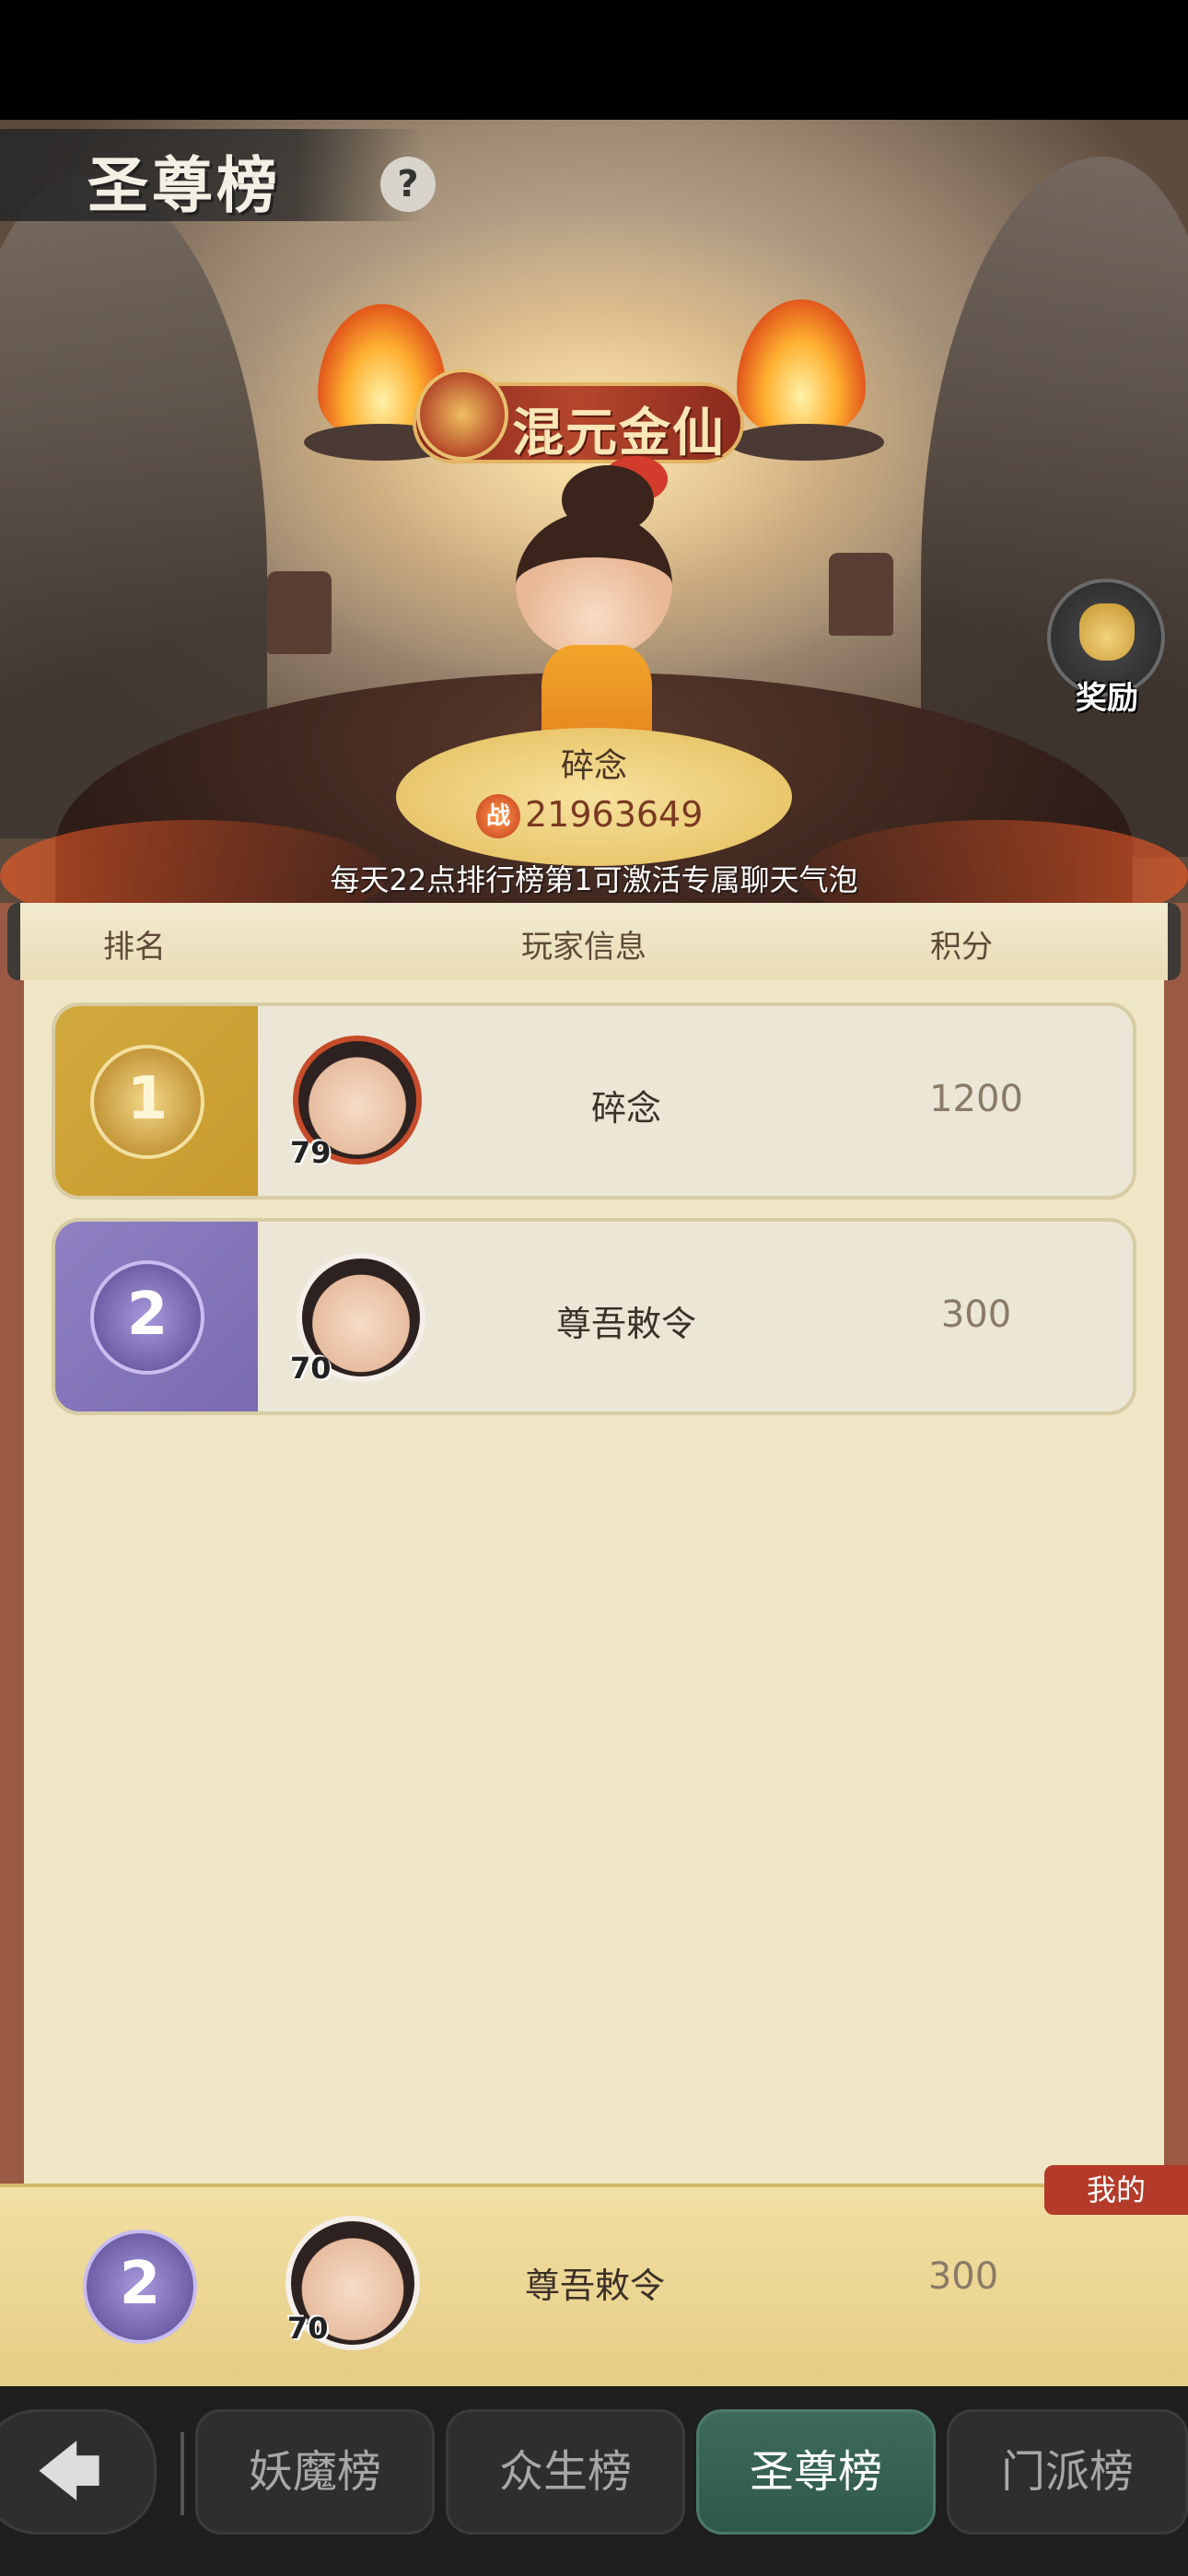 This screenshot has width=1188, height=2576. What do you see at coordinates (315, 2472) in the screenshot?
I see `tab-yaomo: 妖魔榜` at bounding box center [315, 2472].